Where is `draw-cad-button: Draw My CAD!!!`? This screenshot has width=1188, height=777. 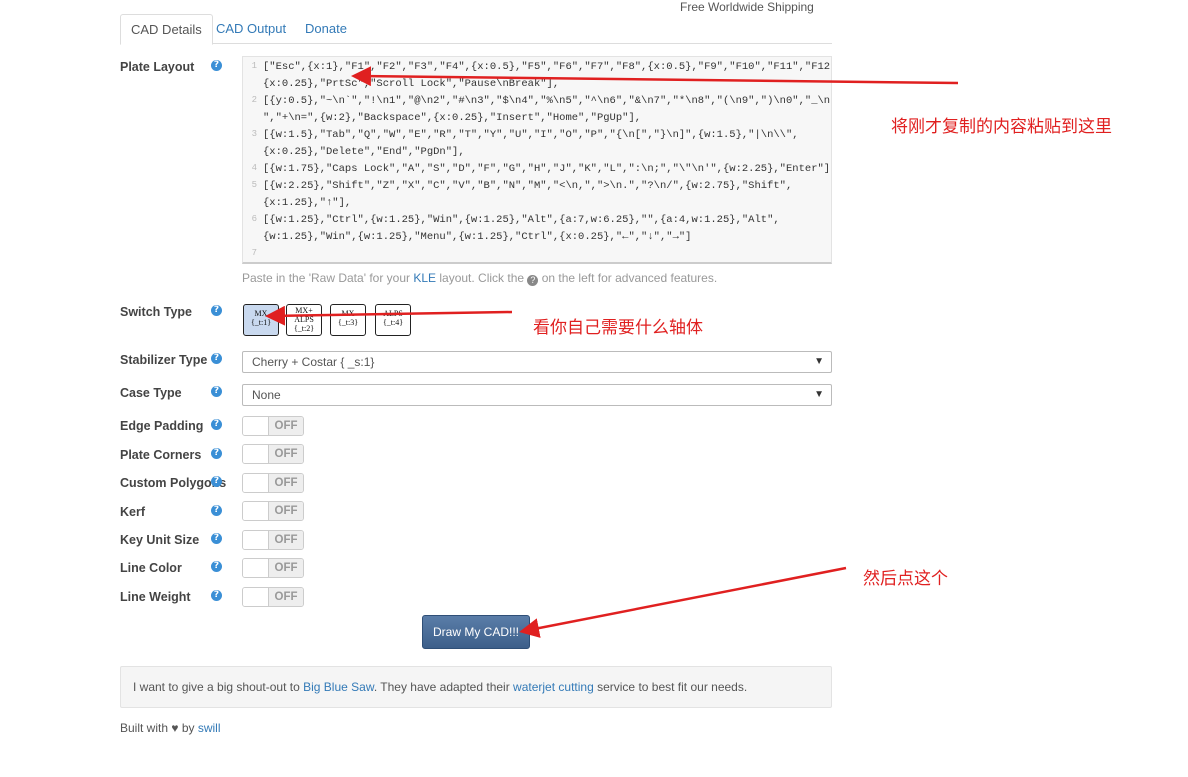 draw-cad-button: Draw My CAD!!! is located at coordinates (476, 632).